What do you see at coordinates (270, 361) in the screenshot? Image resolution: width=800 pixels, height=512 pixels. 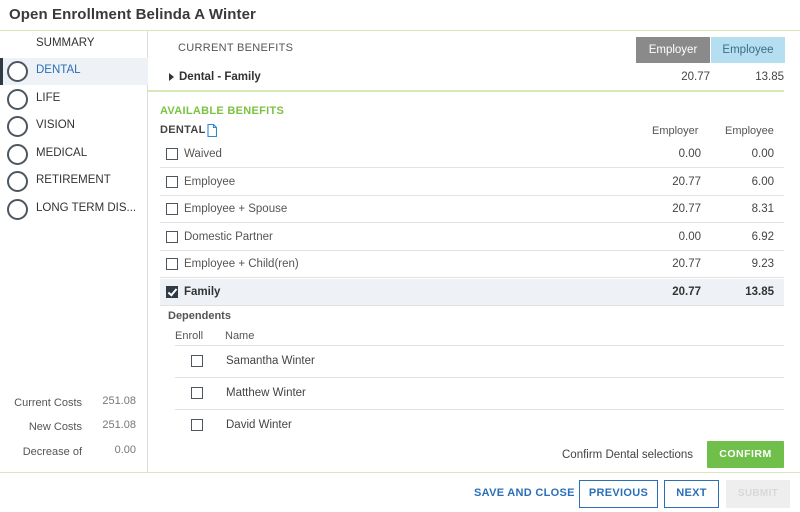 I see `dependent-name: Samantha Winter` at bounding box center [270, 361].